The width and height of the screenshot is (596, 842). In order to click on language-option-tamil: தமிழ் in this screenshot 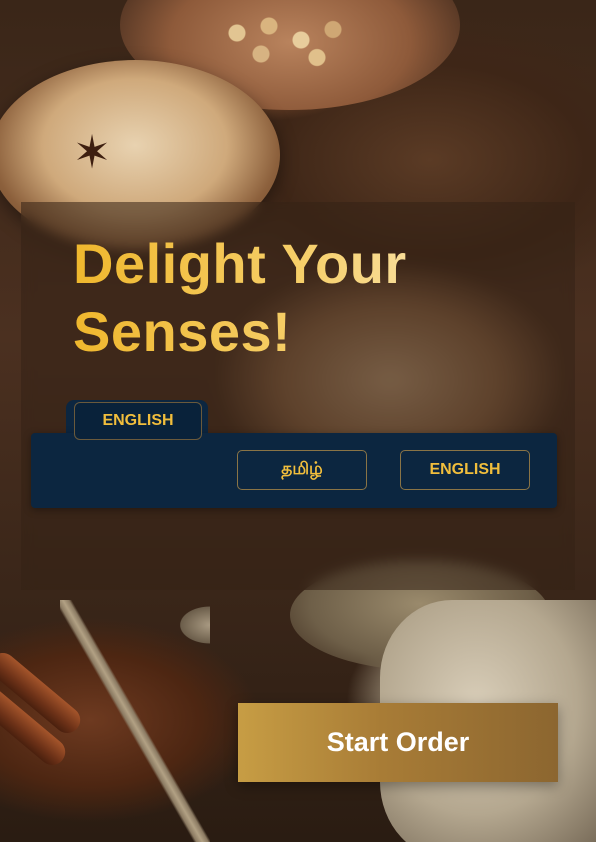, I will do `click(302, 470)`.